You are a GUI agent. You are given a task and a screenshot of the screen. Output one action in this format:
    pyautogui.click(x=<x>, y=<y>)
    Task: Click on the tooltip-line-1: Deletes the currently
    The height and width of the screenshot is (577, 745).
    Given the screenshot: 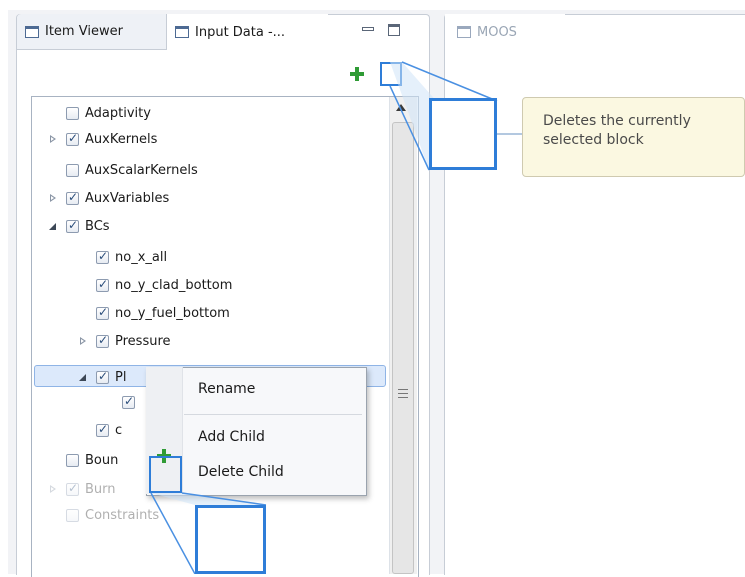 What is the action you would take?
    pyautogui.click(x=617, y=121)
    